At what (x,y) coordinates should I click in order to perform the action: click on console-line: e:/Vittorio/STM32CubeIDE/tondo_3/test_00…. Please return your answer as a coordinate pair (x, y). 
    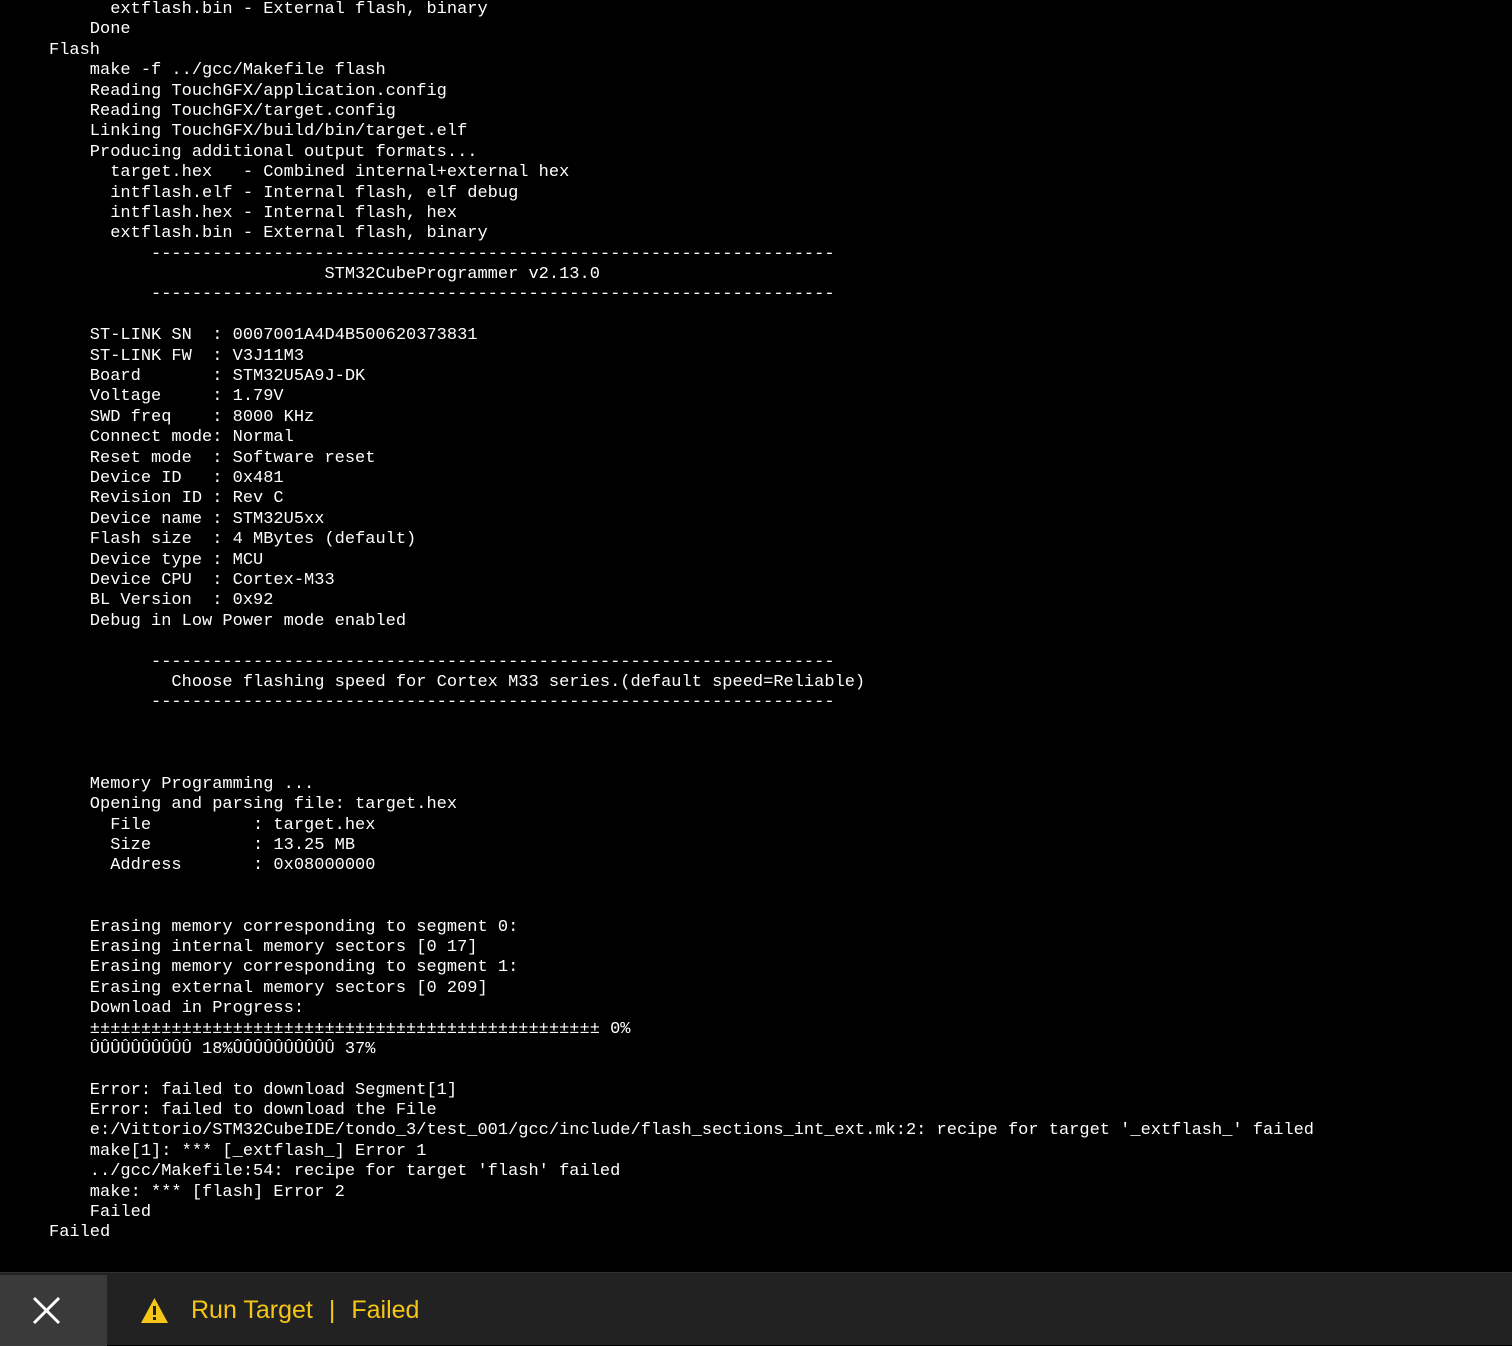
    Looking at the image, I should click on (682, 1131).